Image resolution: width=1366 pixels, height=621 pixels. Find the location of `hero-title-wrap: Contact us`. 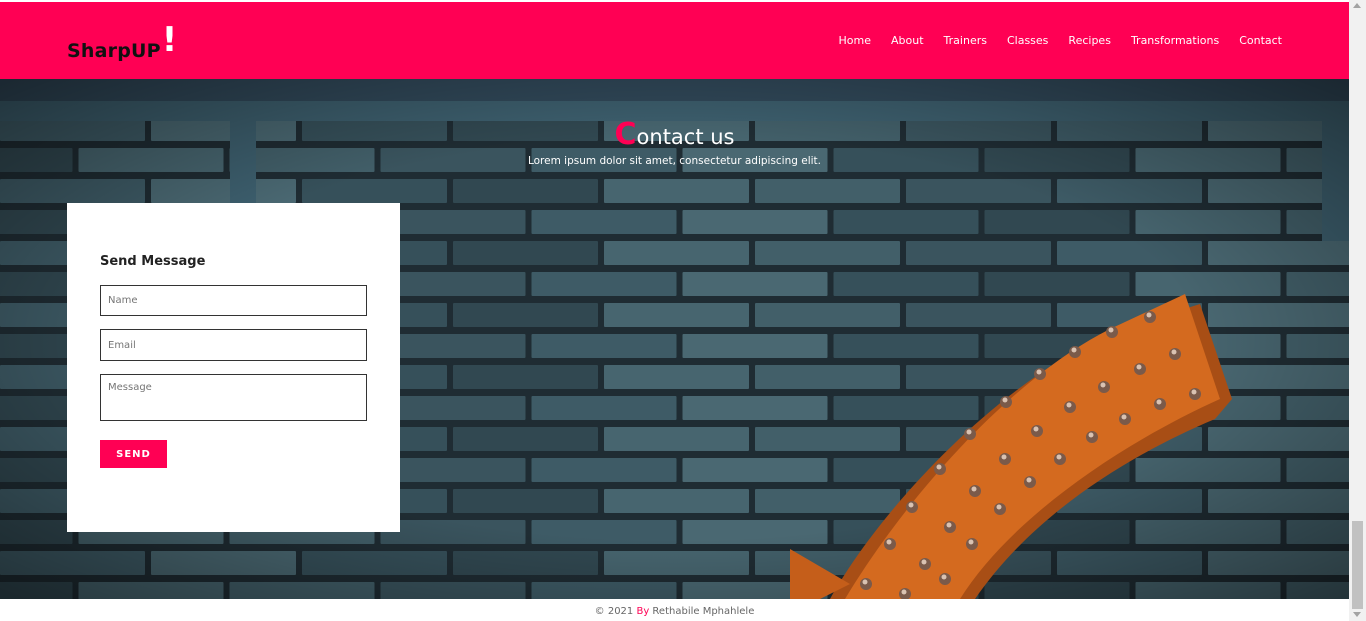

hero-title-wrap: Contact us is located at coordinates (674, 134).